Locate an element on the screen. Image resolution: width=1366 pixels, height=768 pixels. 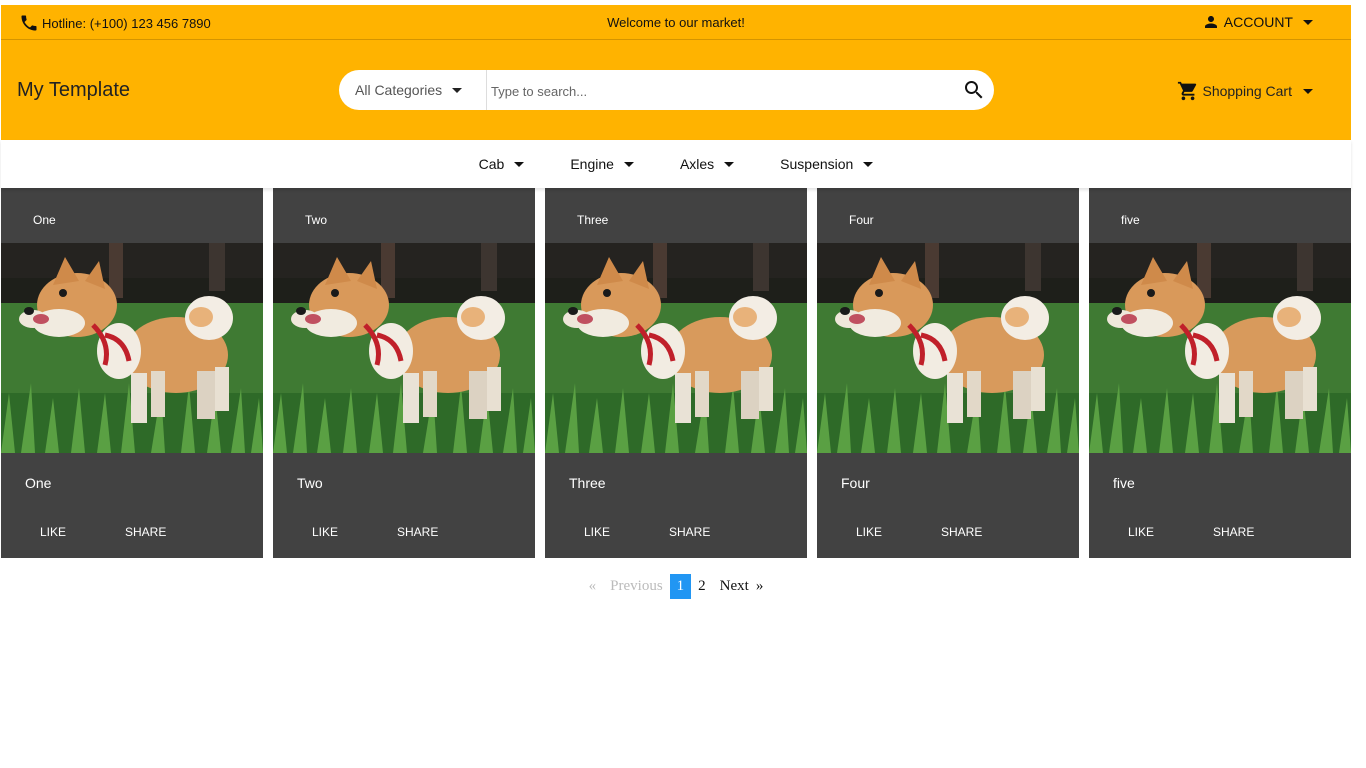
page-2-link: 2 is located at coordinates (702, 586).